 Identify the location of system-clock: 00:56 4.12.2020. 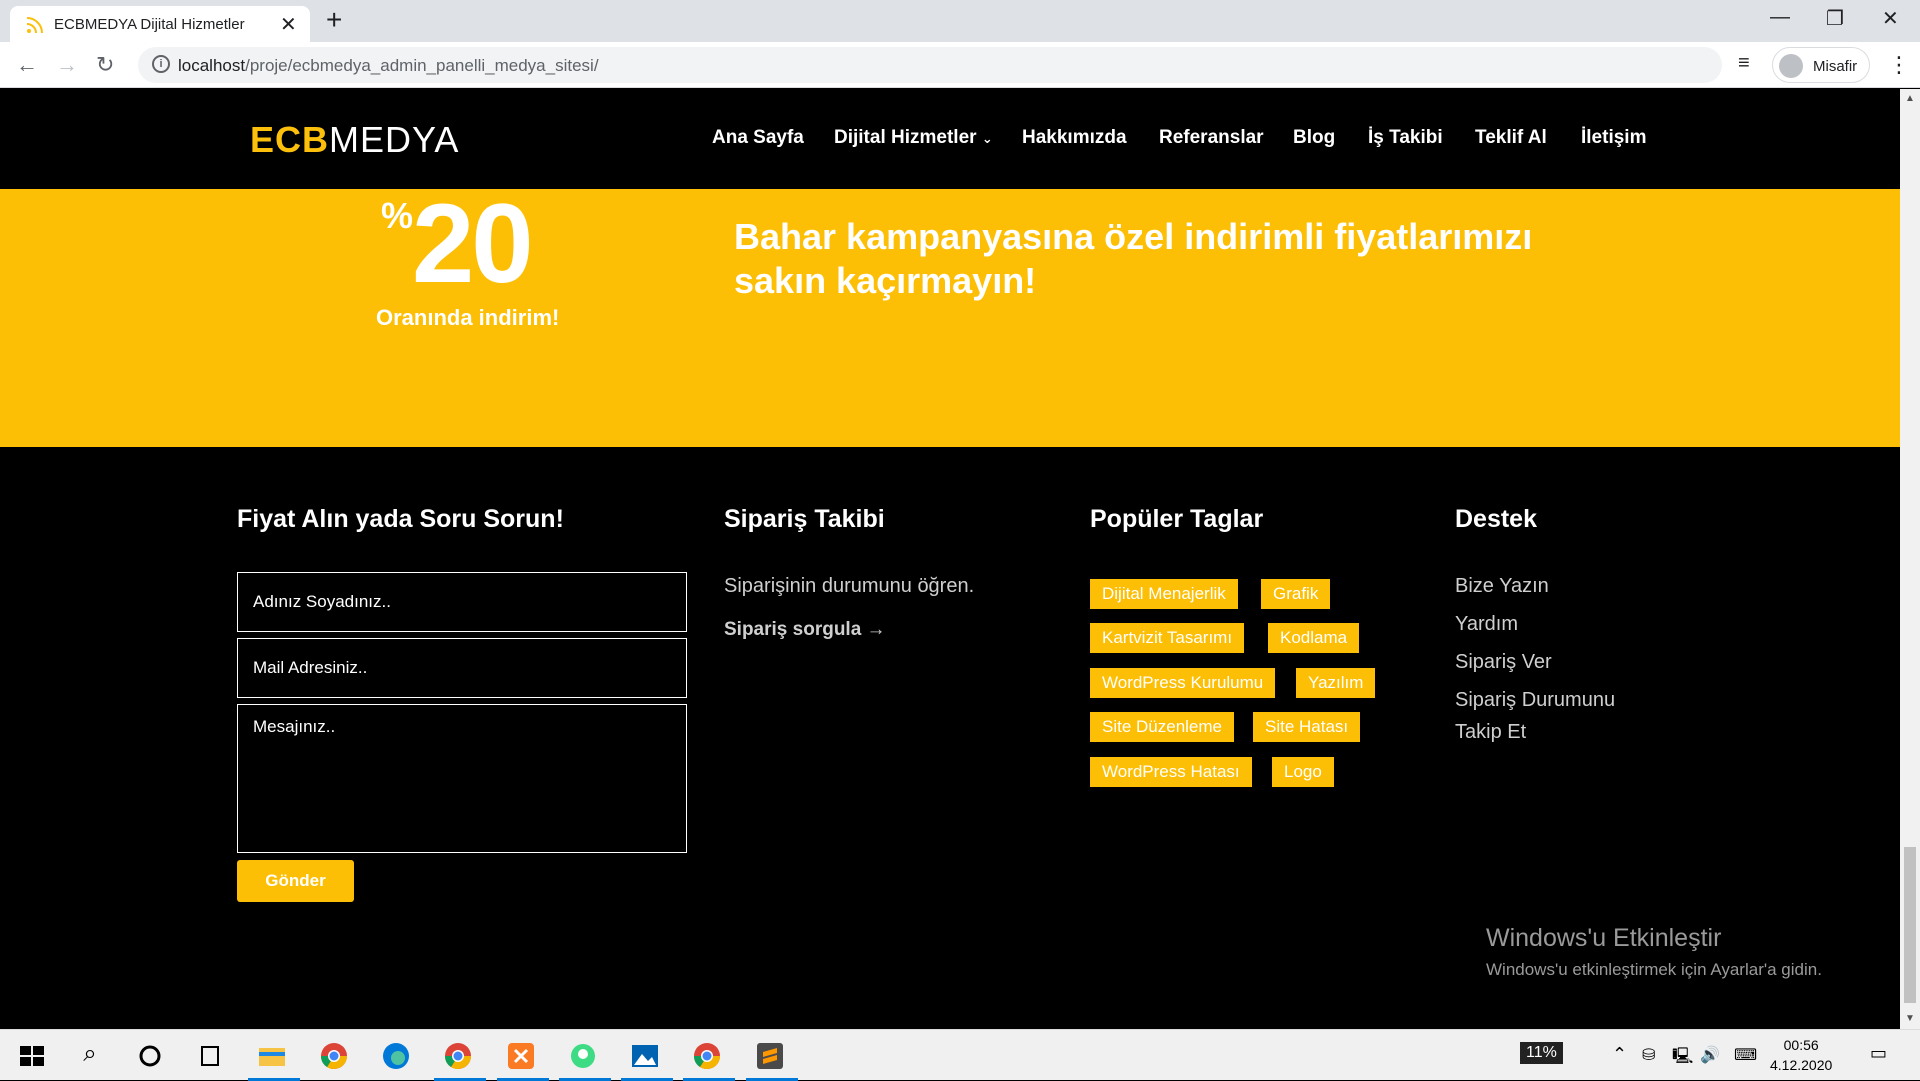
(1801, 1055).